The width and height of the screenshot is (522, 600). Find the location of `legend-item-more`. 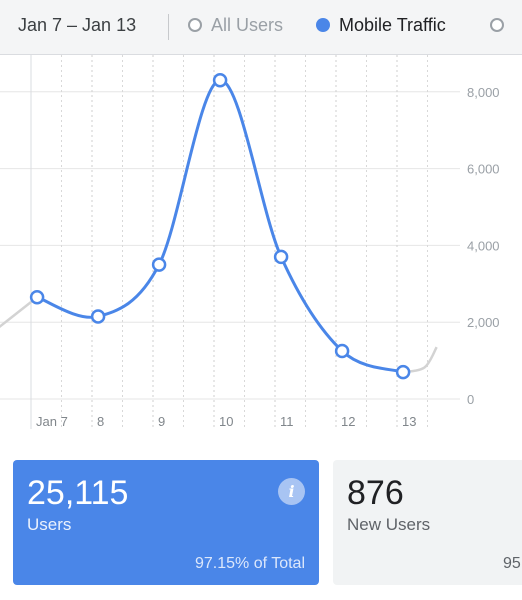

legend-item-more is located at coordinates (501, 25).